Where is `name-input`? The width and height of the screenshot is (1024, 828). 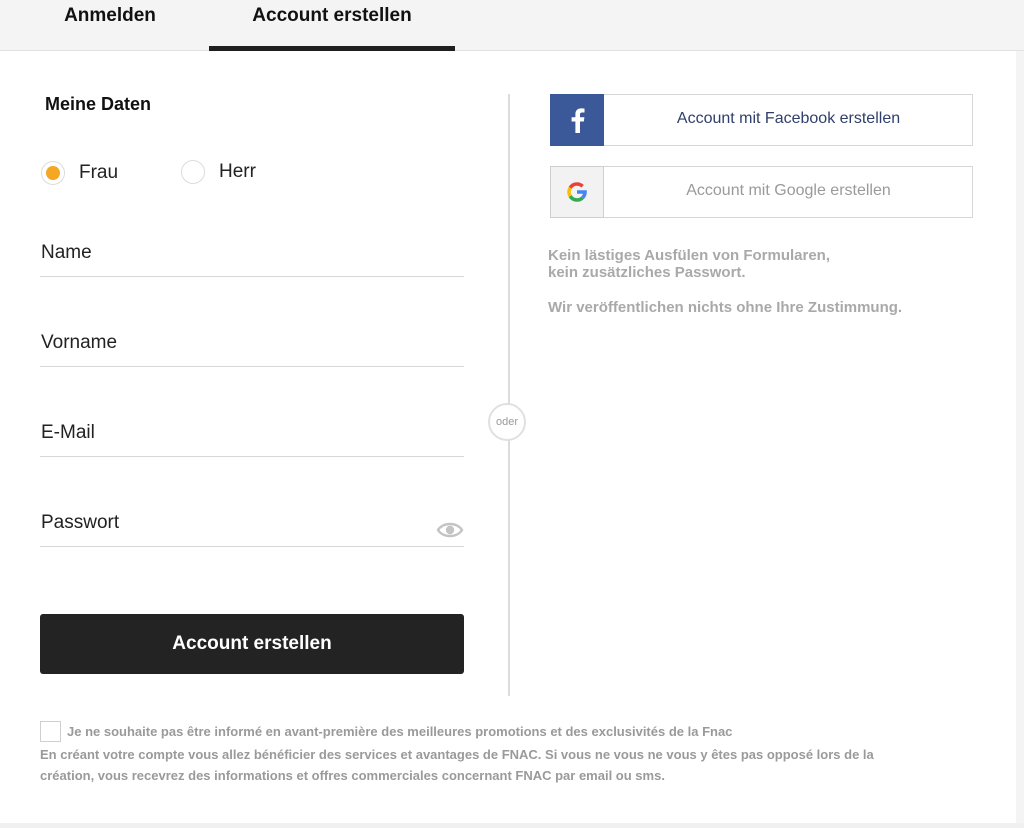 name-input is located at coordinates (230, 253).